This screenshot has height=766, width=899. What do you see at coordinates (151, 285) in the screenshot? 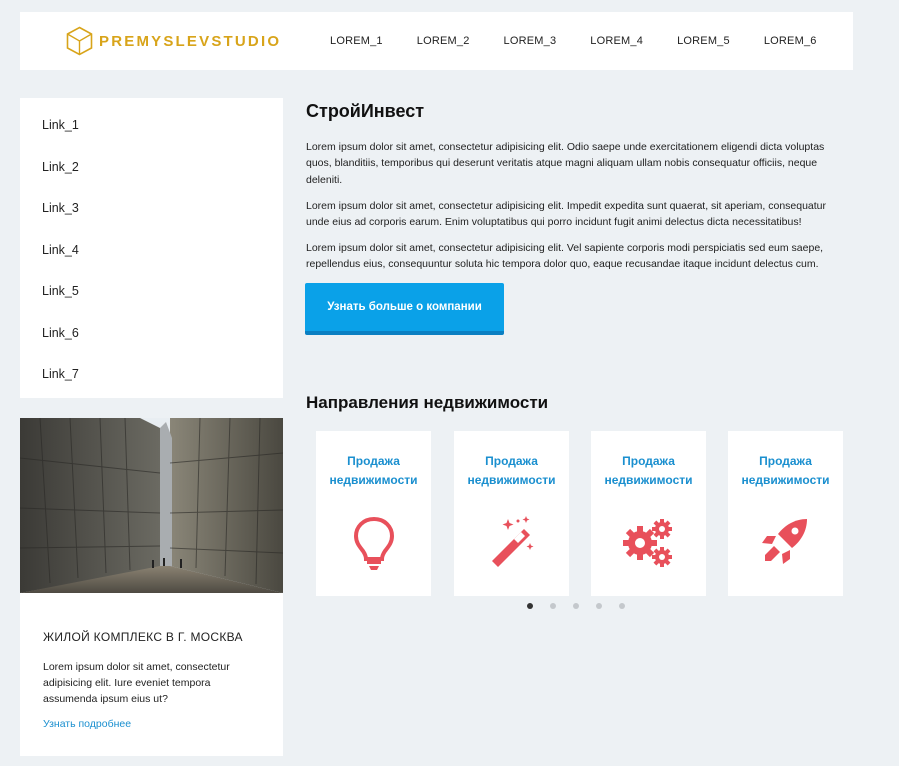
I see `sidebar-link-5: Link_5` at bounding box center [151, 285].